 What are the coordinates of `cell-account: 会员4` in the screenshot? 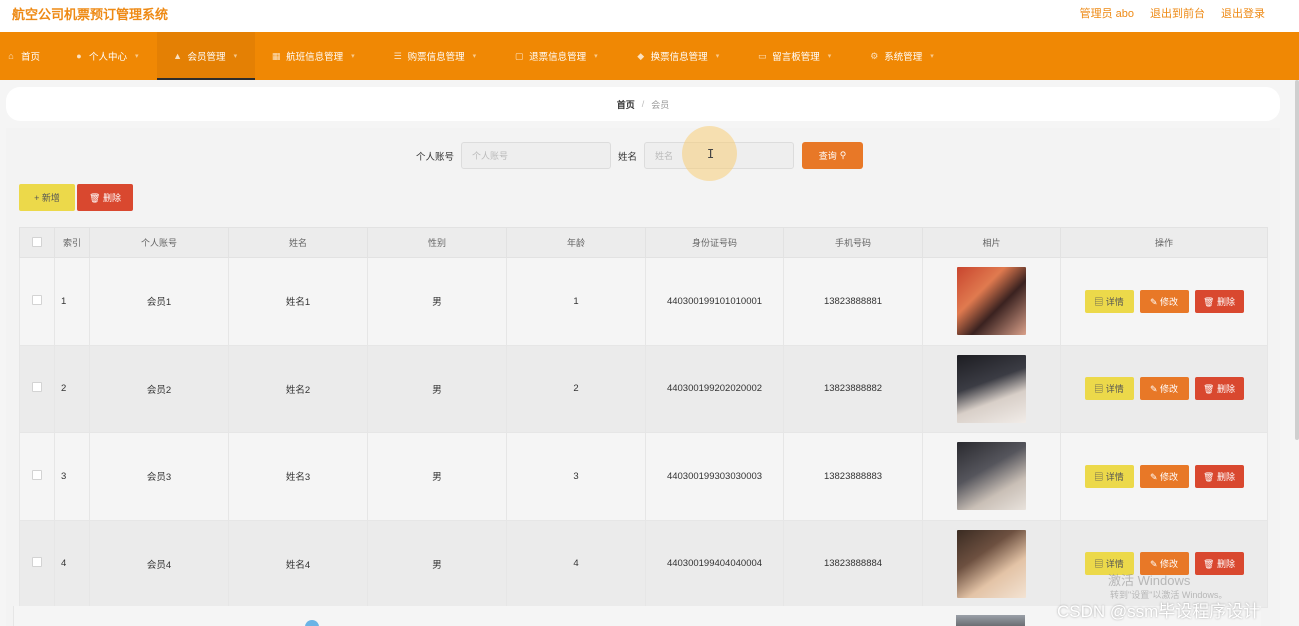 It's located at (159, 563).